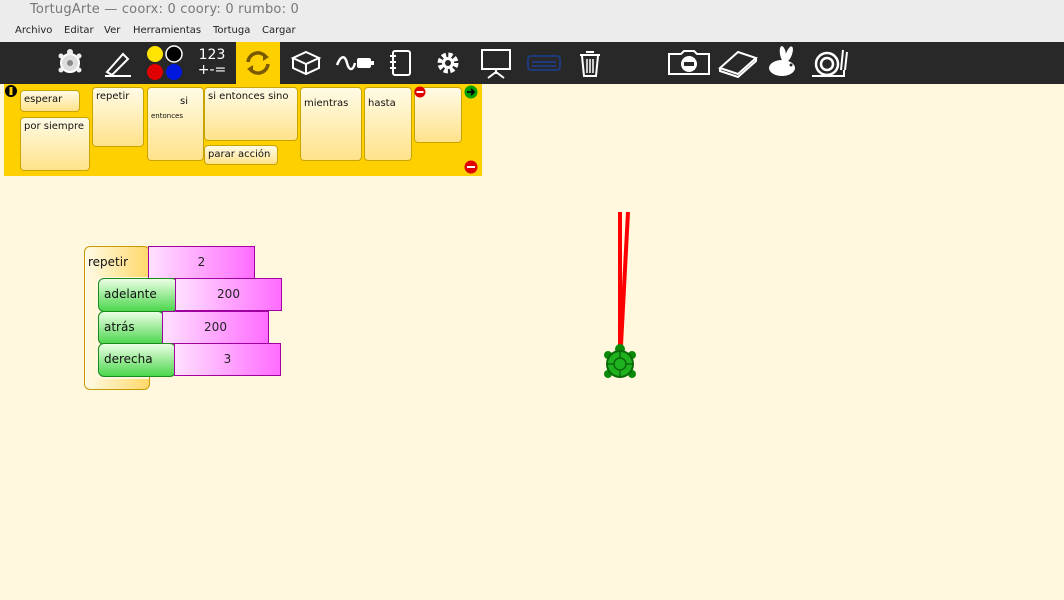  What do you see at coordinates (620, 364) in the screenshot?
I see `turtle-sprite` at bounding box center [620, 364].